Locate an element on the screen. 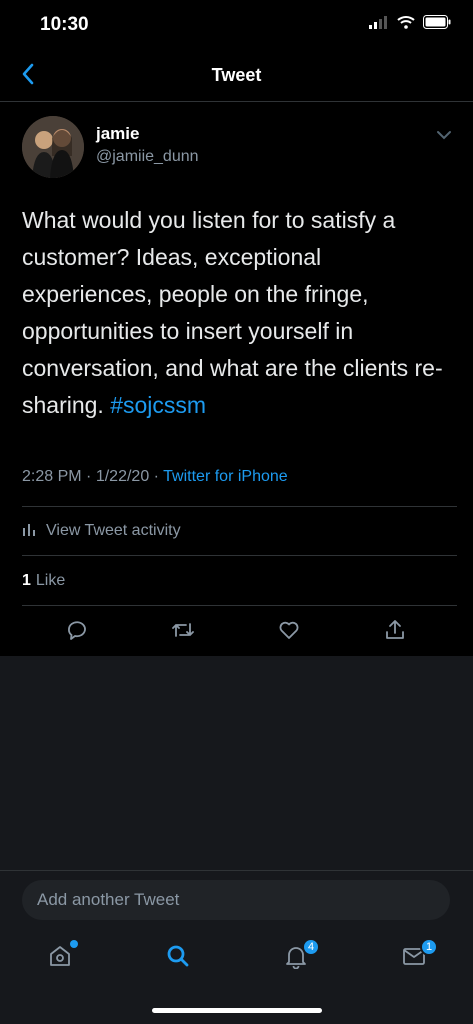  tweet-time: 2:28 PM is located at coordinates (52, 476).